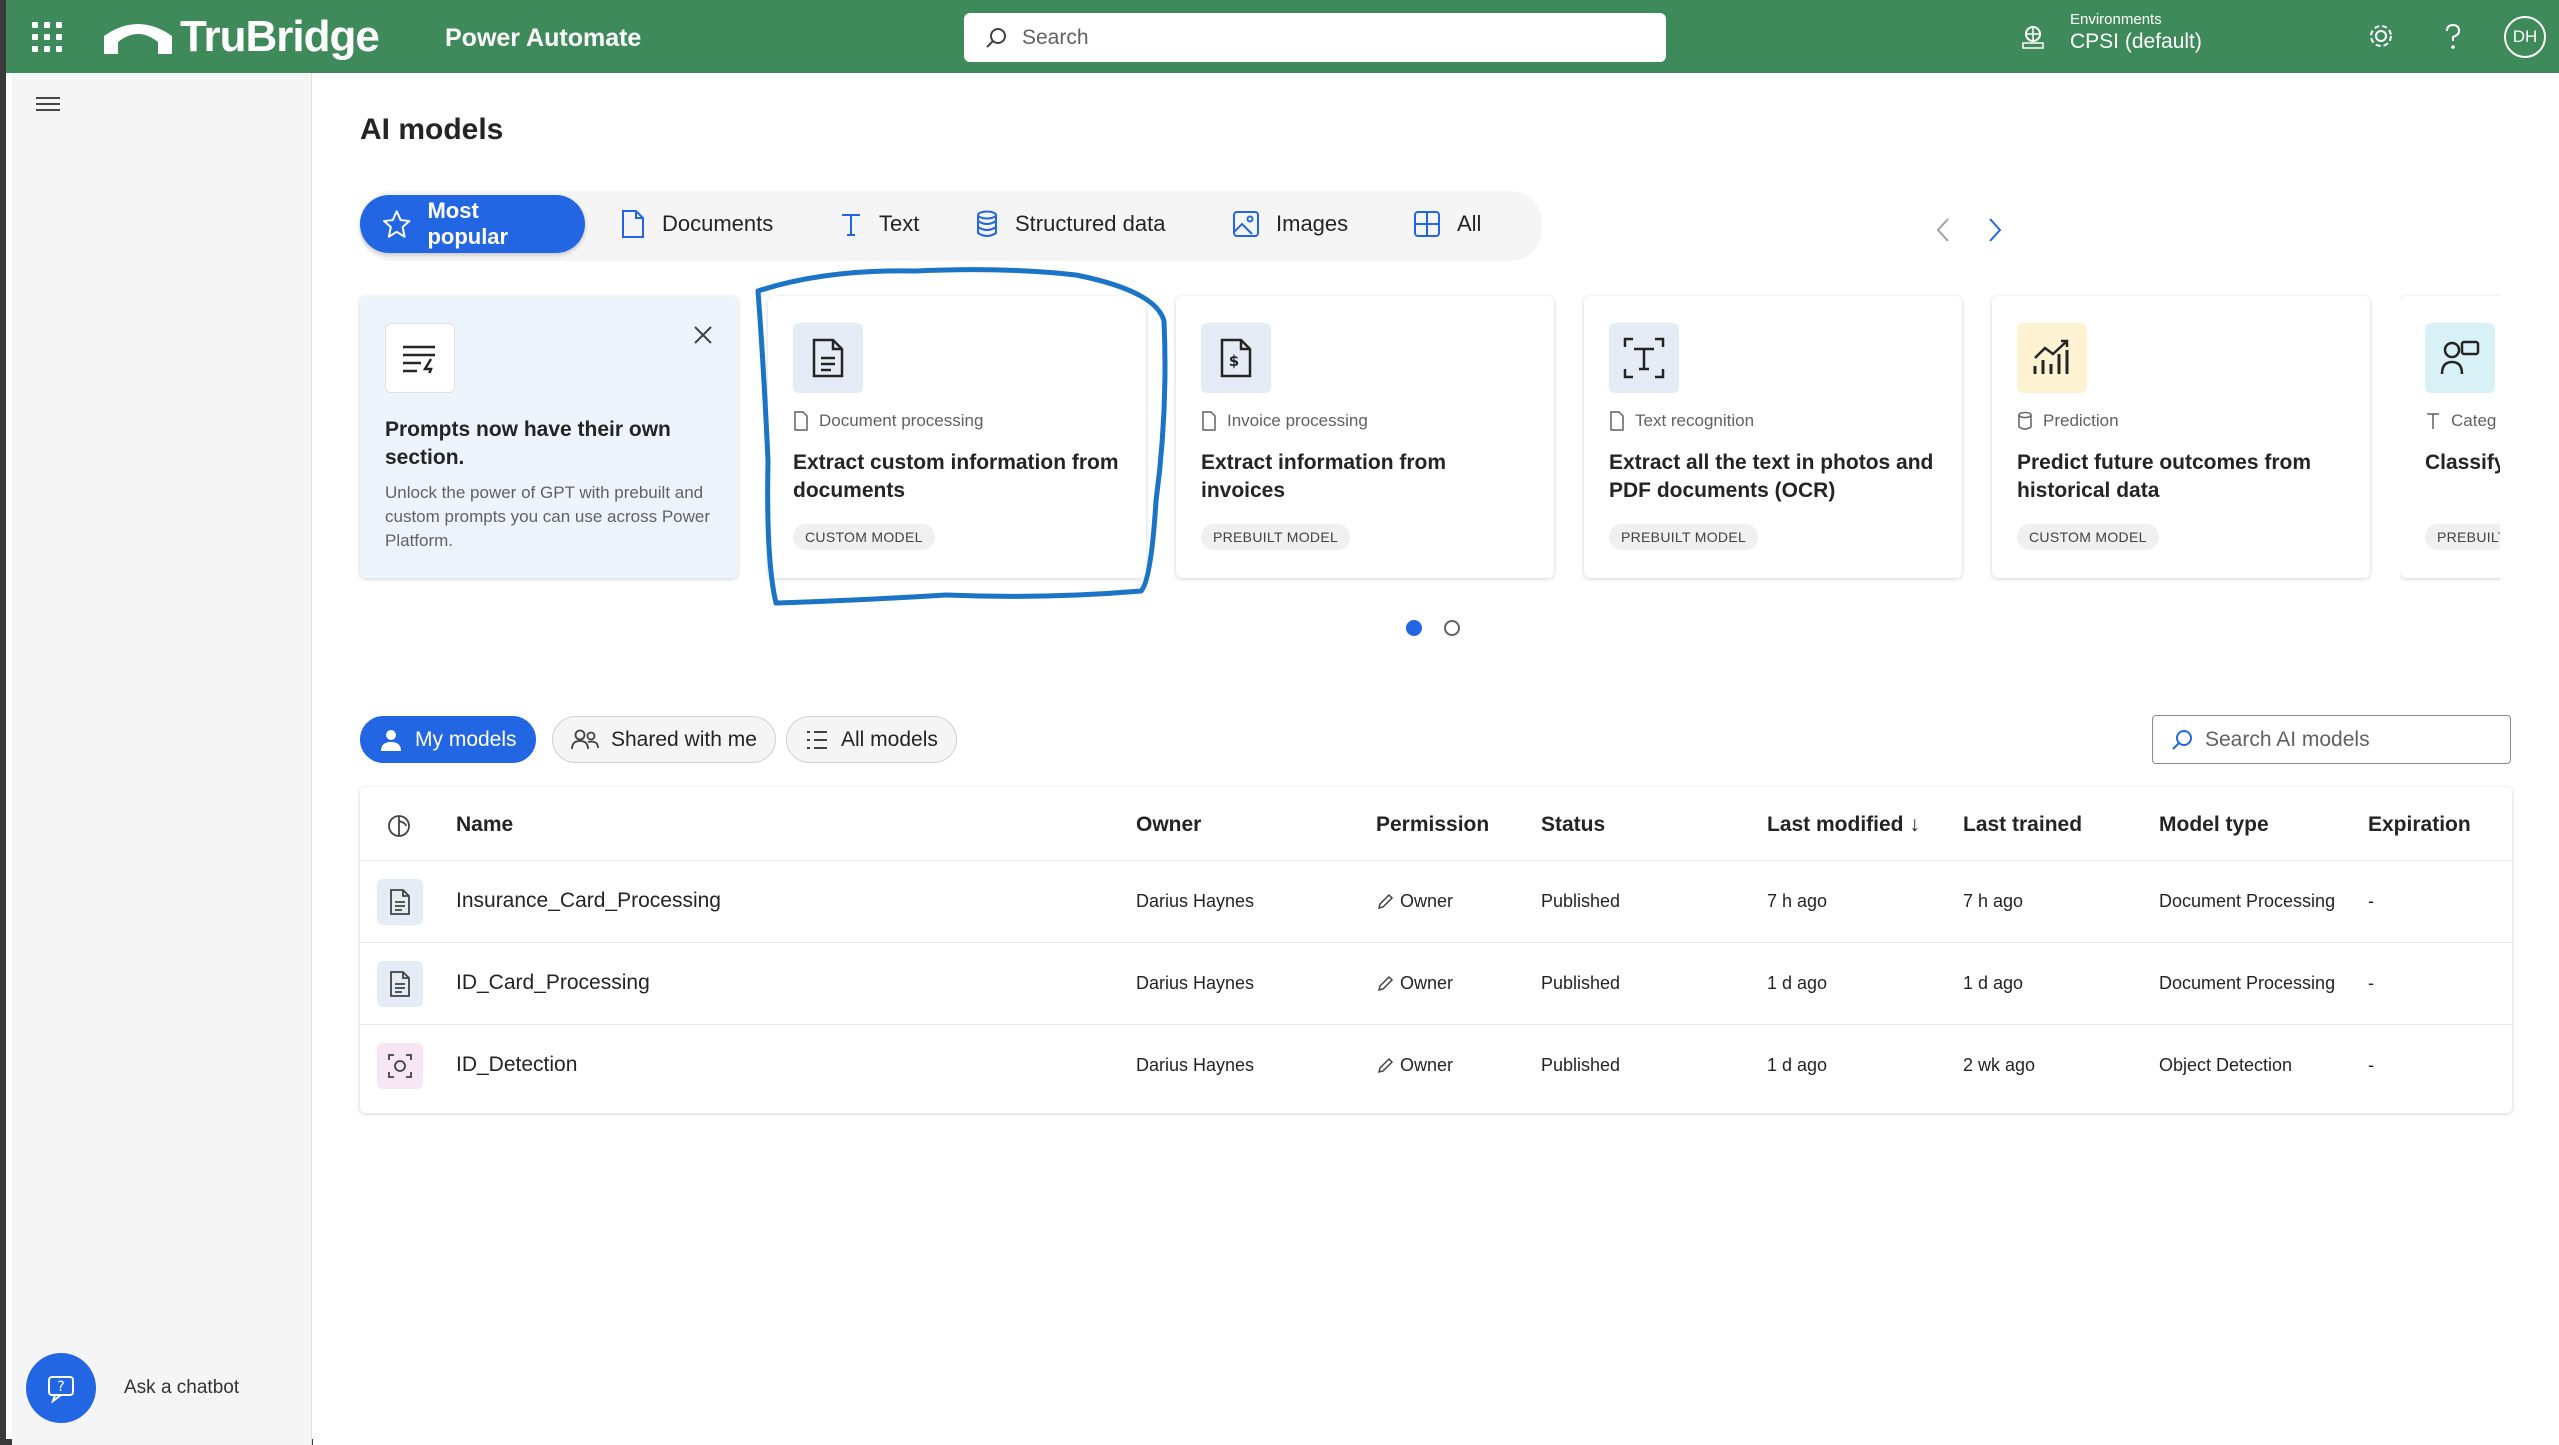 The width and height of the screenshot is (2559, 1445). Describe the element at coordinates (484, 825) in the screenshot. I see `column-name: Name` at that location.